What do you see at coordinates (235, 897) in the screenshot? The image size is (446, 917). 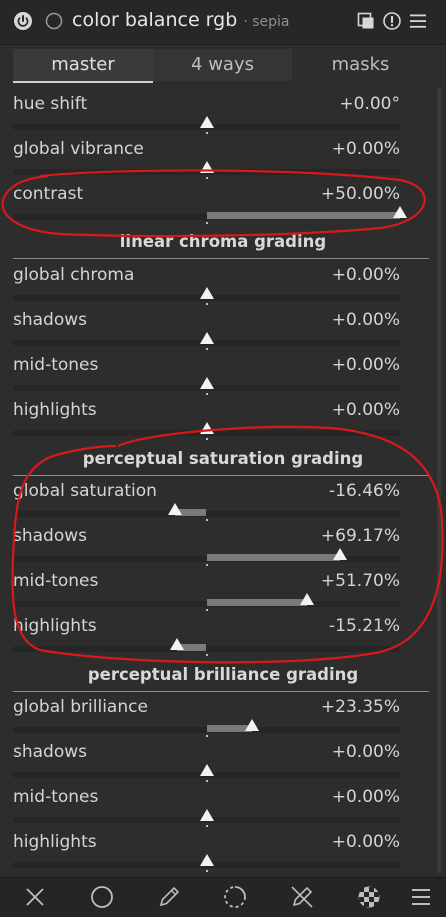 I see `dashed-circle-icon` at bounding box center [235, 897].